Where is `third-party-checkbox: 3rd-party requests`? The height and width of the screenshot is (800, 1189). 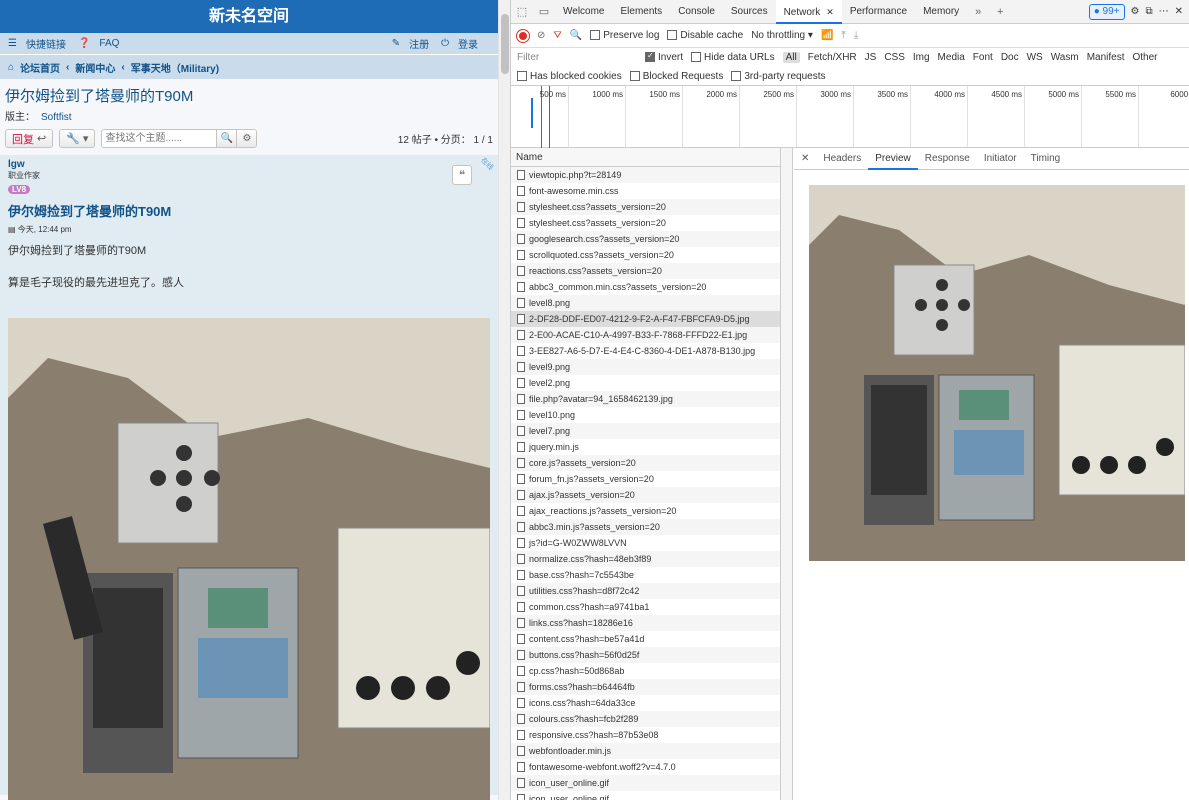 third-party-checkbox: 3rd-party requests is located at coordinates (778, 76).